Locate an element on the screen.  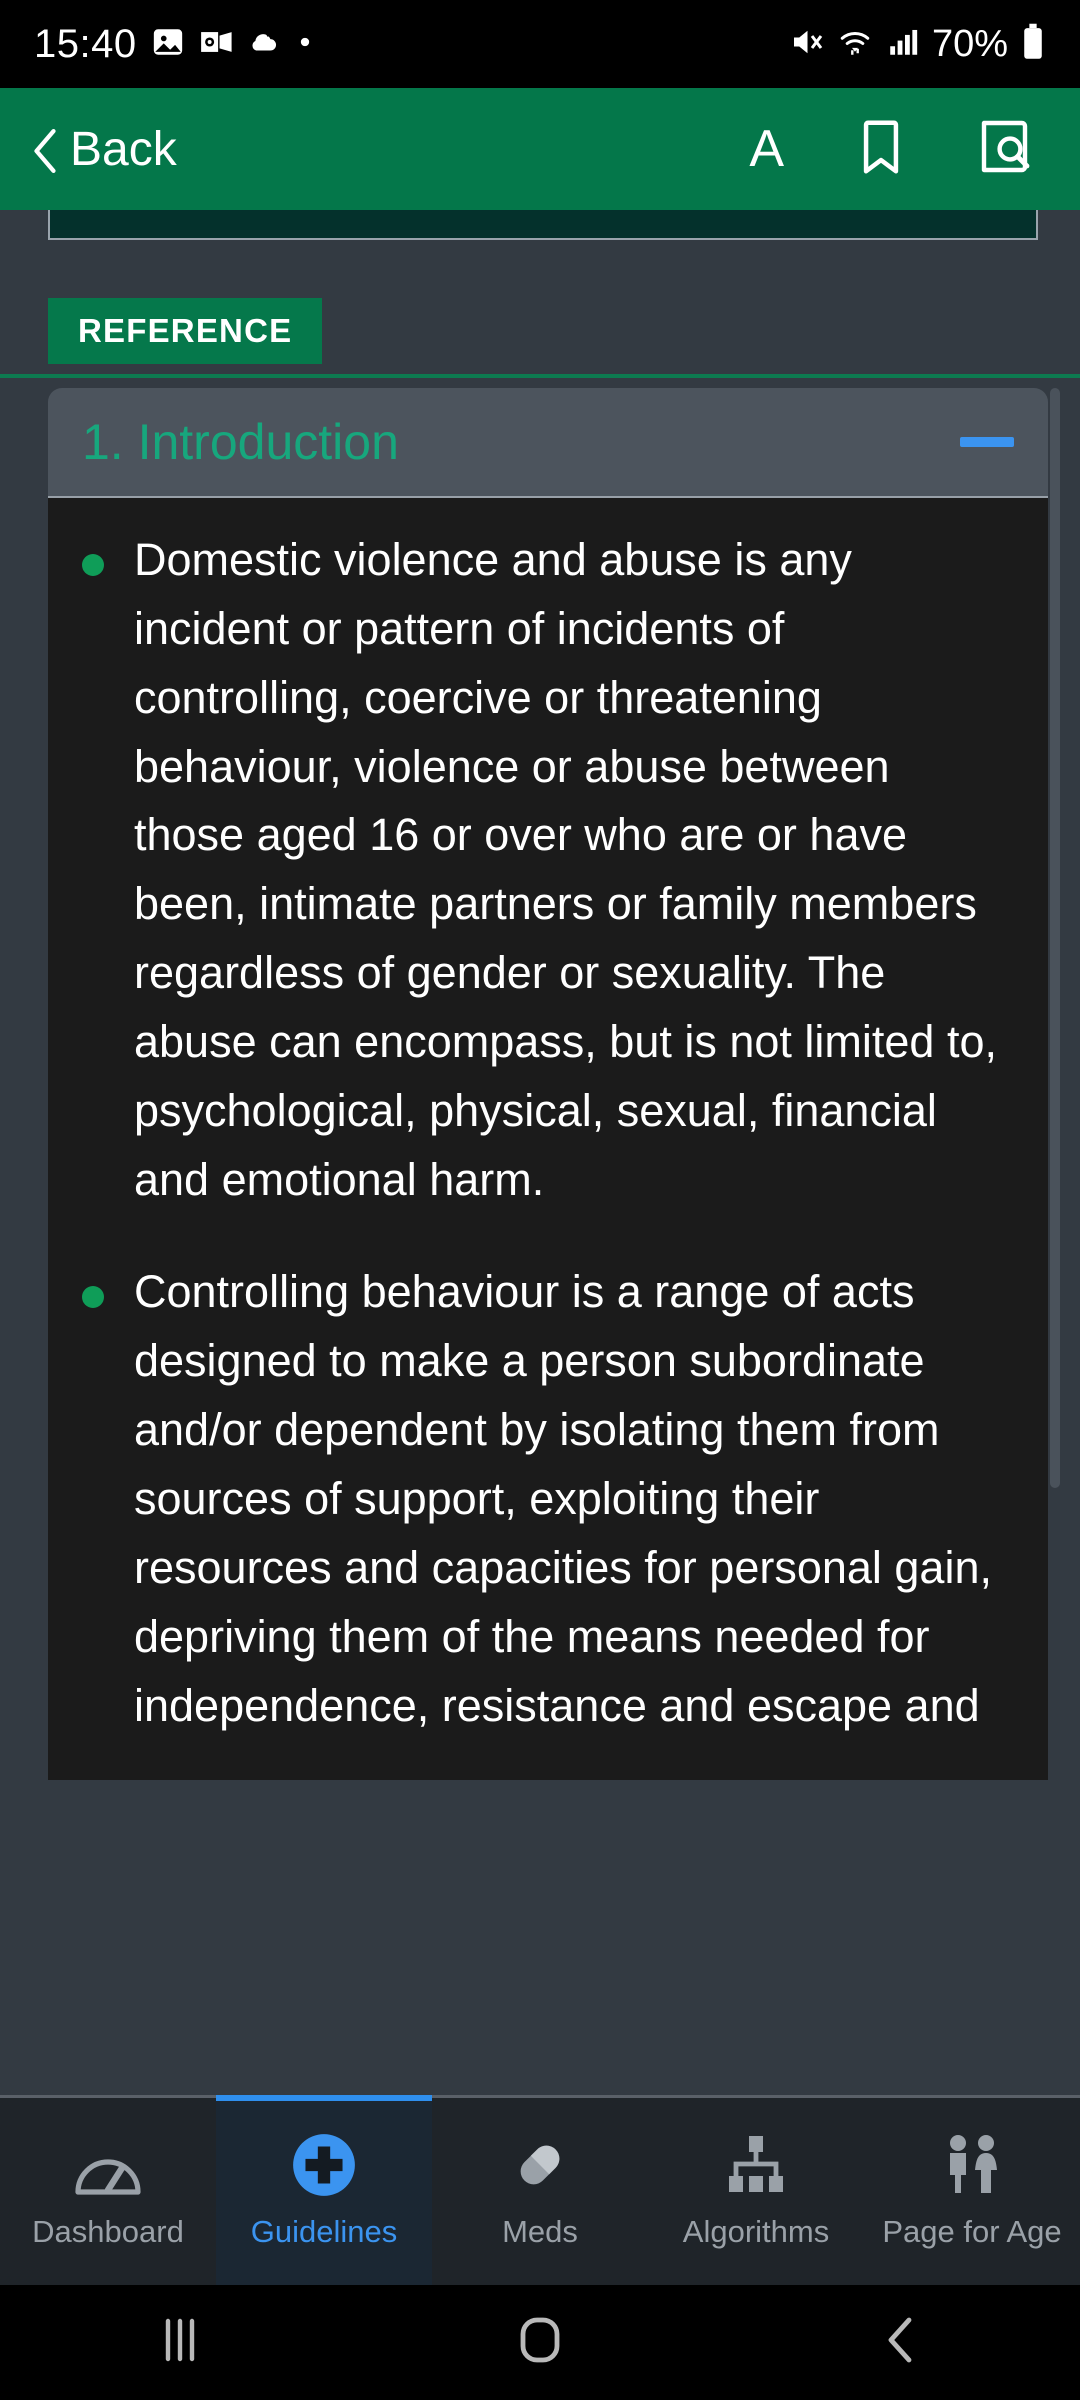
bottom-navigation-bar: Dashboard Guidelines Meds Algorithms Pag is located at coordinates (540, 2190).